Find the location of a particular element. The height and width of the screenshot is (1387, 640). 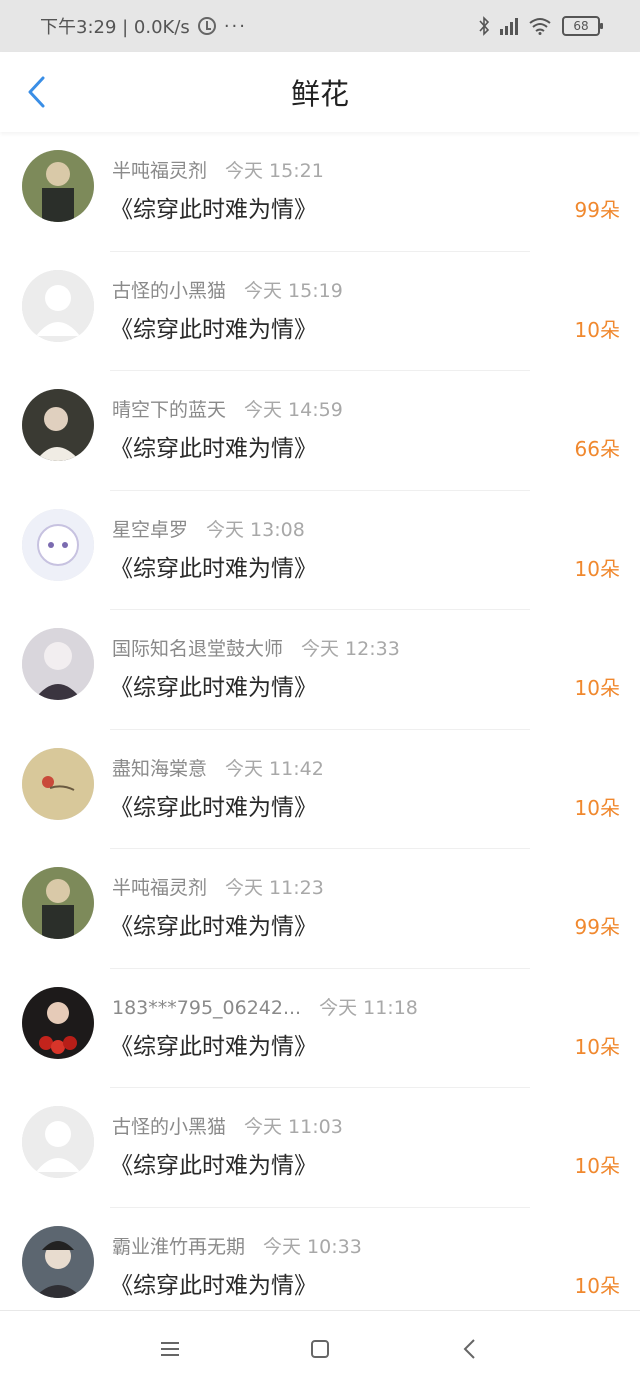

row-user-name: 古怪的小黑猫 今天 11:03 is located at coordinates (227, 1125).